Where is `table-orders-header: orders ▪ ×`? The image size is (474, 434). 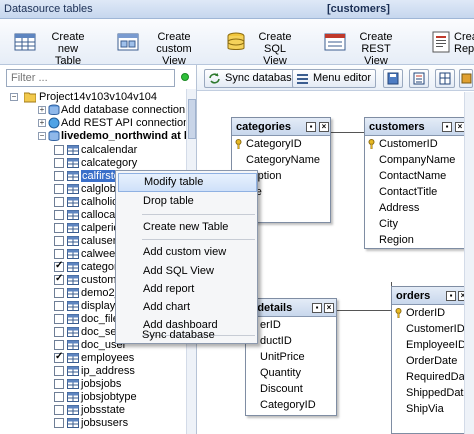 table-orders-header: orders ▪ × is located at coordinates (431, 296).